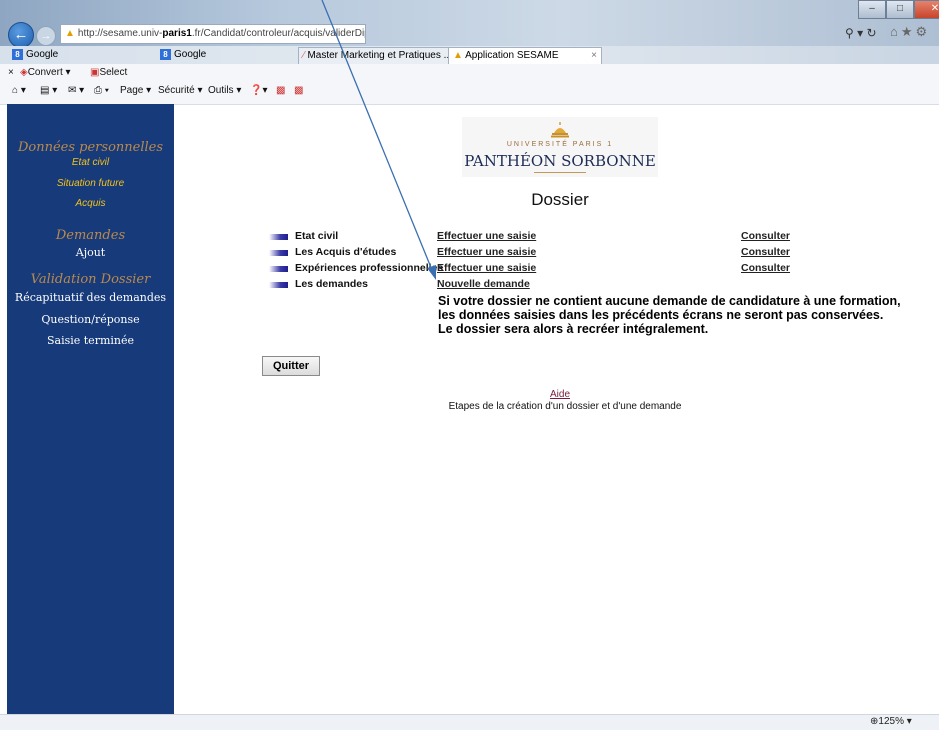  Describe the element at coordinates (469, 73) in the screenshot. I see `toolbar-convert: × ◈Convert ▾ ▣Select` at that location.